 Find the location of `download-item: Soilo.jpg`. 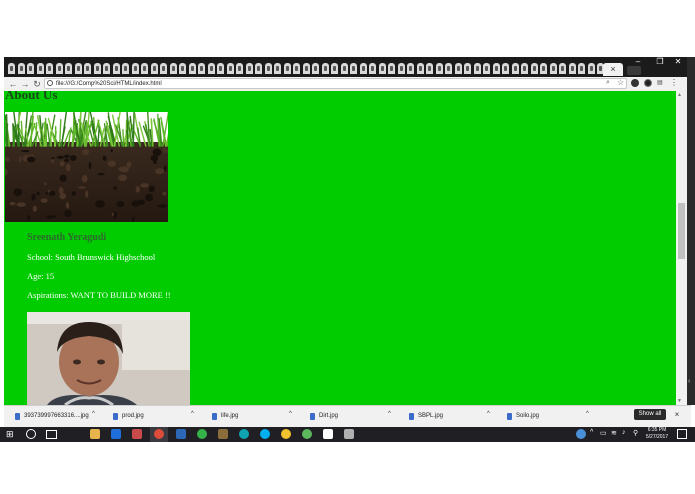

download-item: Soilo.jpg is located at coordinates (523, 416).